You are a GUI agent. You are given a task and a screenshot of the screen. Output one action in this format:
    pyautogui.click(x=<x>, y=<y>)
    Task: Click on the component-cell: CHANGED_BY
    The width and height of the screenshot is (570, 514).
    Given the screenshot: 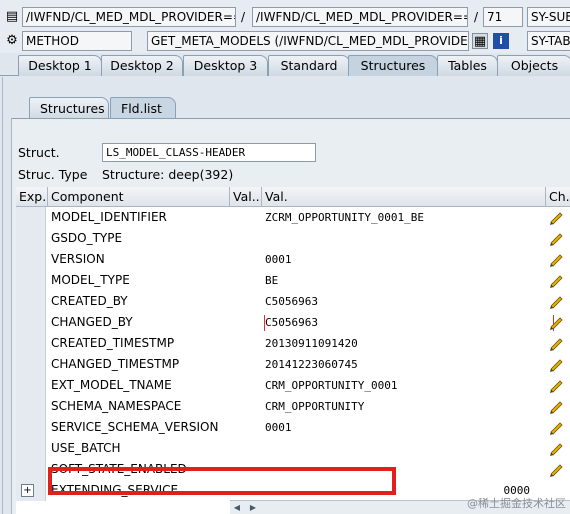 What is the action you would take?
    pyautogui.click(x=92, y=322)
    